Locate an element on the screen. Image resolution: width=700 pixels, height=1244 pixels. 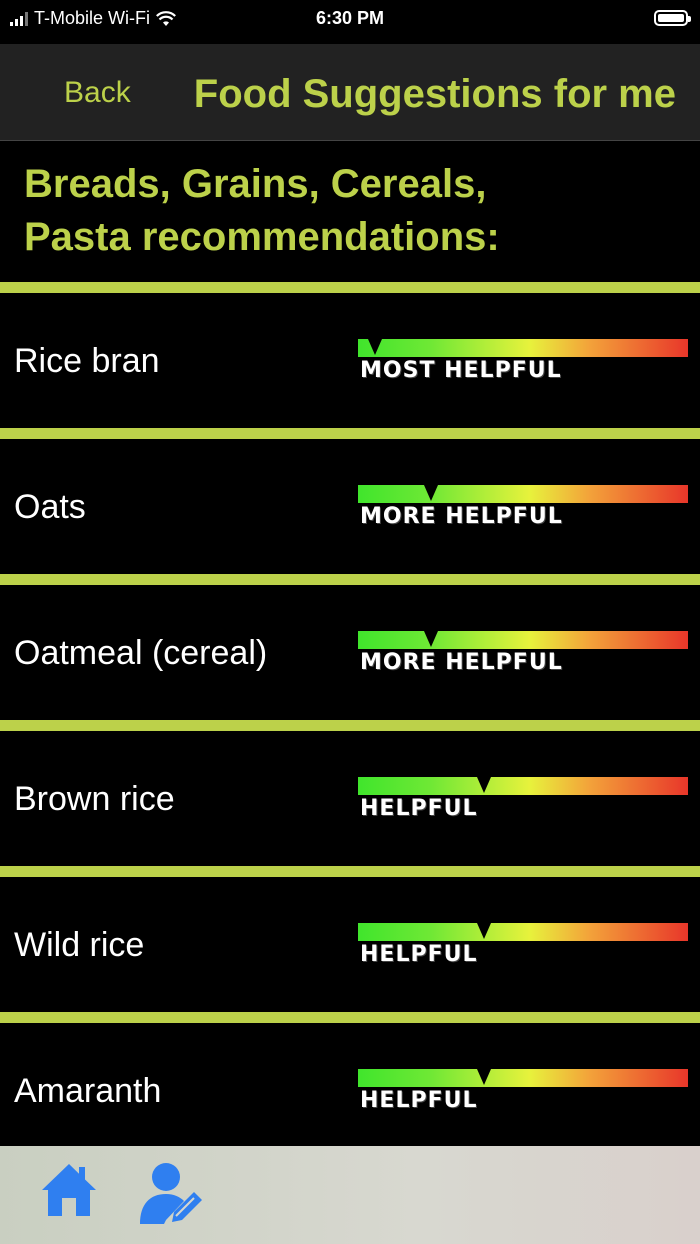
nav-bar: Back Food Suggestions for me is located at coordinates (350, 92).